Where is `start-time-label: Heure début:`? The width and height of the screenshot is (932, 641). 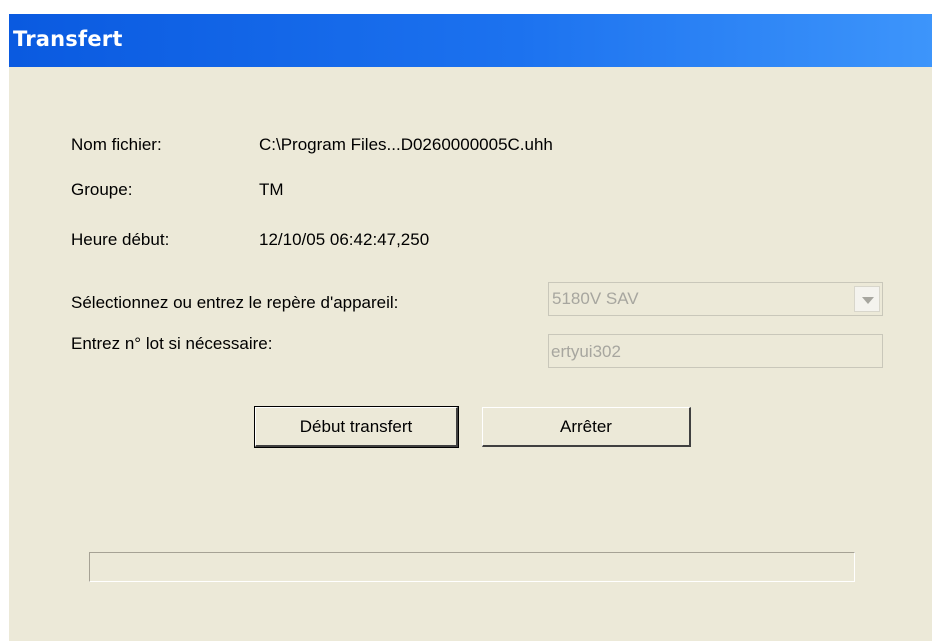
start-time-label: Heure début: is located at coordinates (120, 239).